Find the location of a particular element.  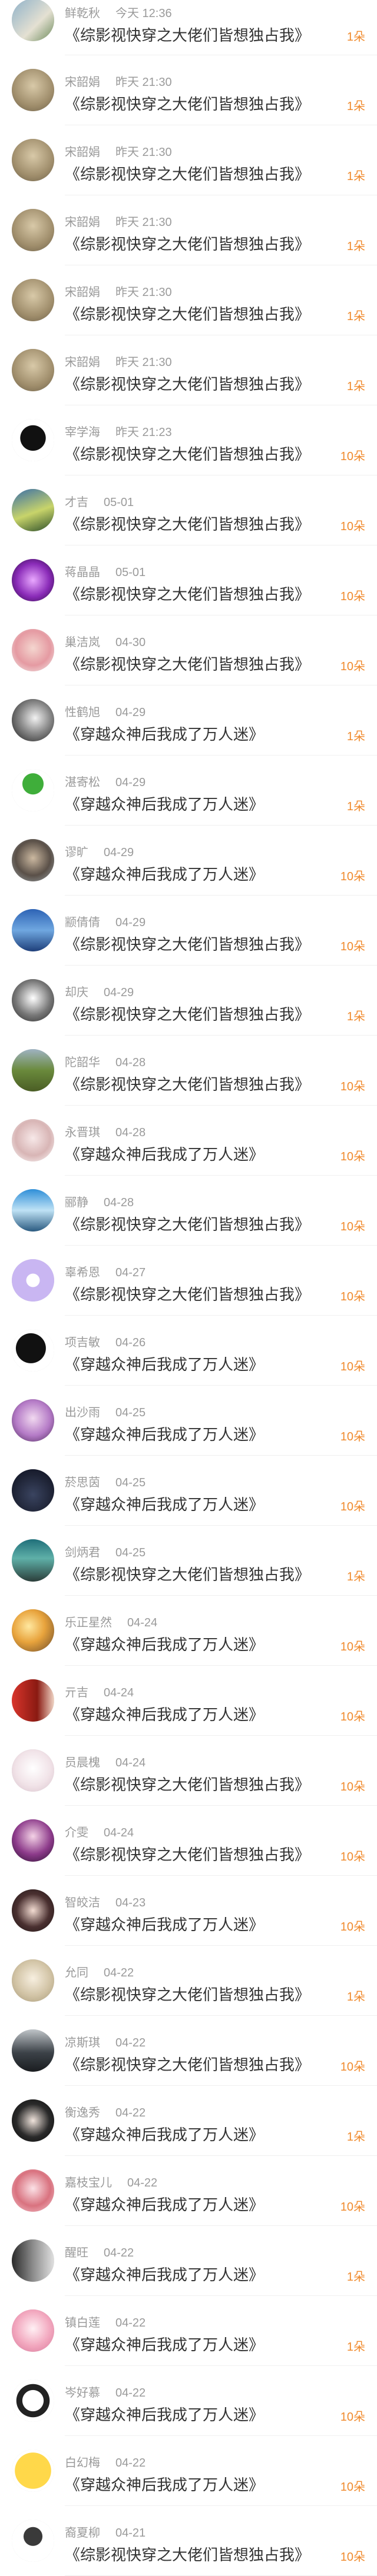

list-item: 出沙雨 04-25 《穿越众神后我成了万人迷》 10朵 is located at coordinates (188, 1421).